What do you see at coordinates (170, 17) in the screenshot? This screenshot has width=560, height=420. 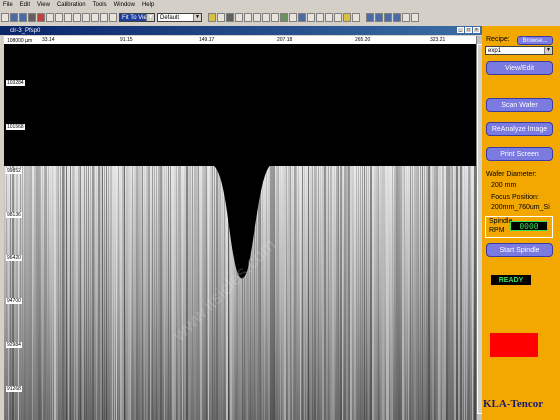 I see `profile-select-value: Default` at bounding box center [170, 17].